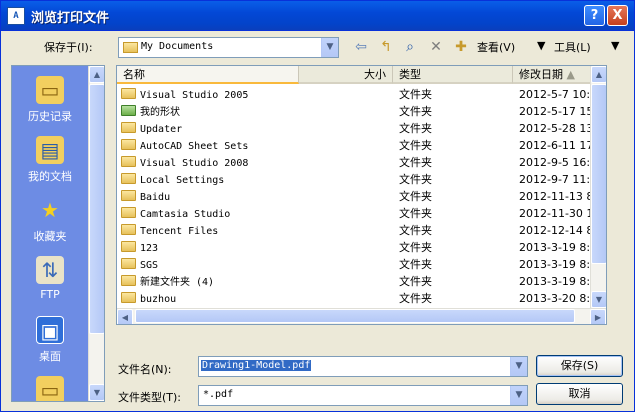 This screenshot has width=635, height=412. Describe the element at coordinates (436, 47) in the screenshot. I see `delete-icon: ✕` at that location.